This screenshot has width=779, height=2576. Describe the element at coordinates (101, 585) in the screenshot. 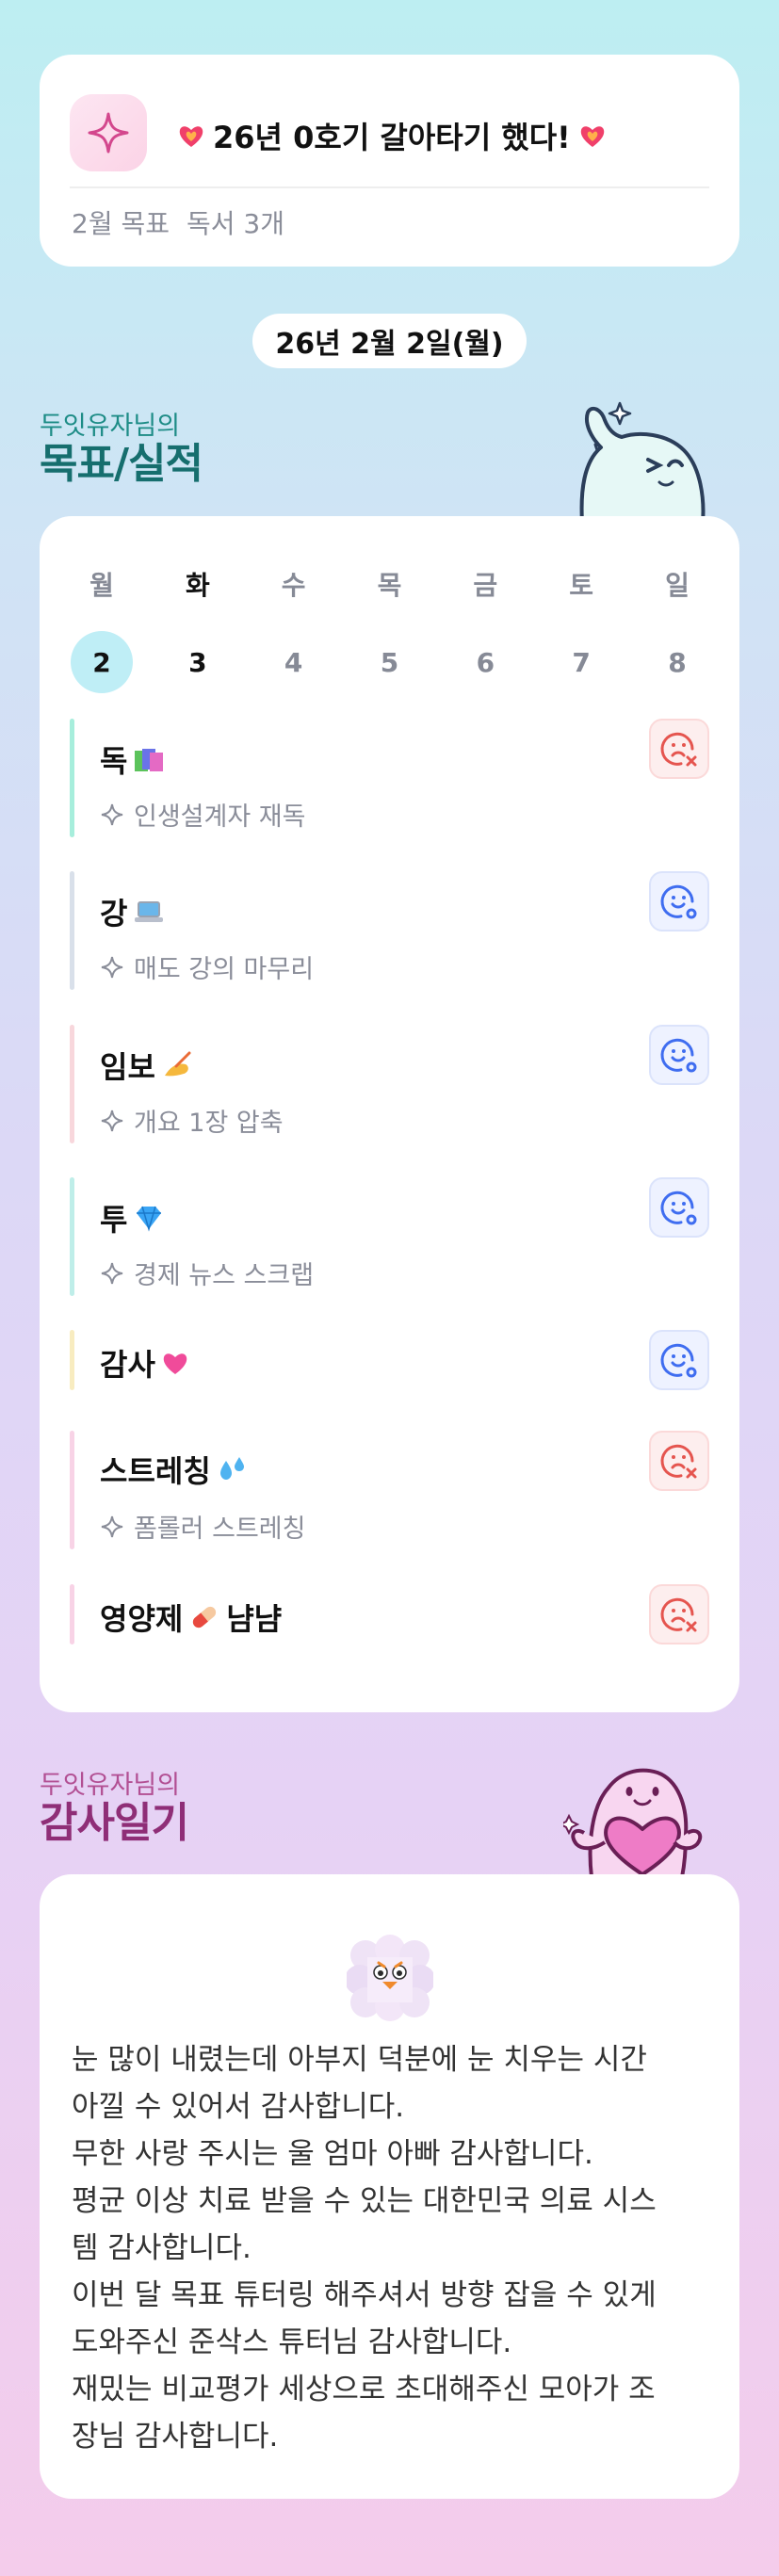

I see `day-name: 월` at that location.